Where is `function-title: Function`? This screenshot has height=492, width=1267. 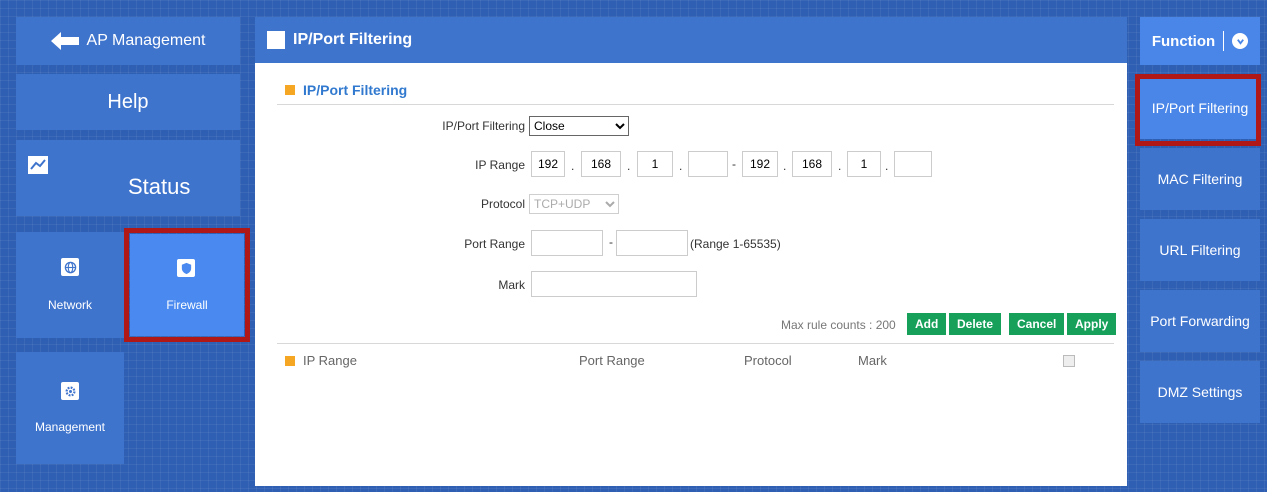 function-title: Function is located at coordinates (1183, 41).